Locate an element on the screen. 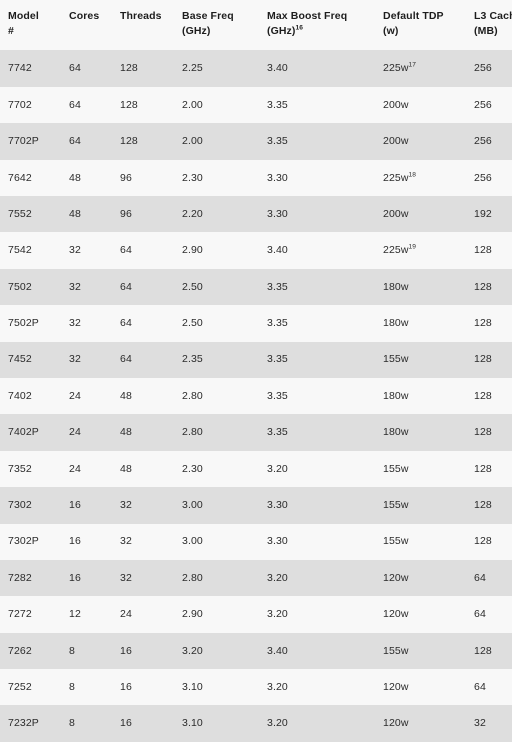  cell-default-tdp-text: 120w is located at coordinates (396, 614).